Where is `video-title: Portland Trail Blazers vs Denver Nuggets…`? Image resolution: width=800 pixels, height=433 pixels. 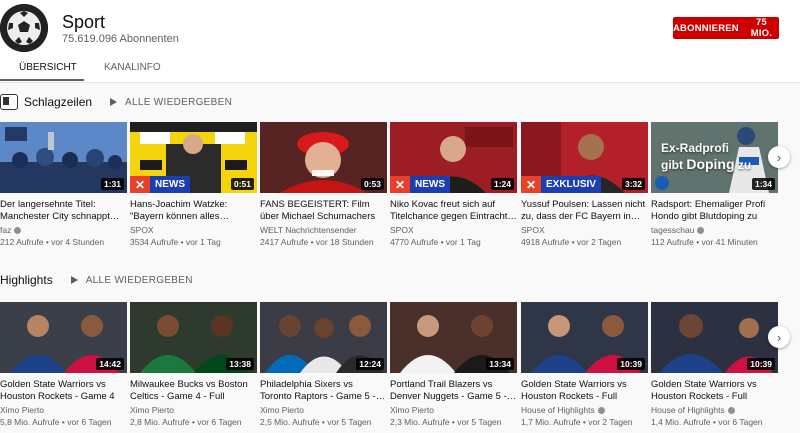 video-title: Portland Trail Blazers vs Denver Nuggets… is located at coordinates (453, 390).